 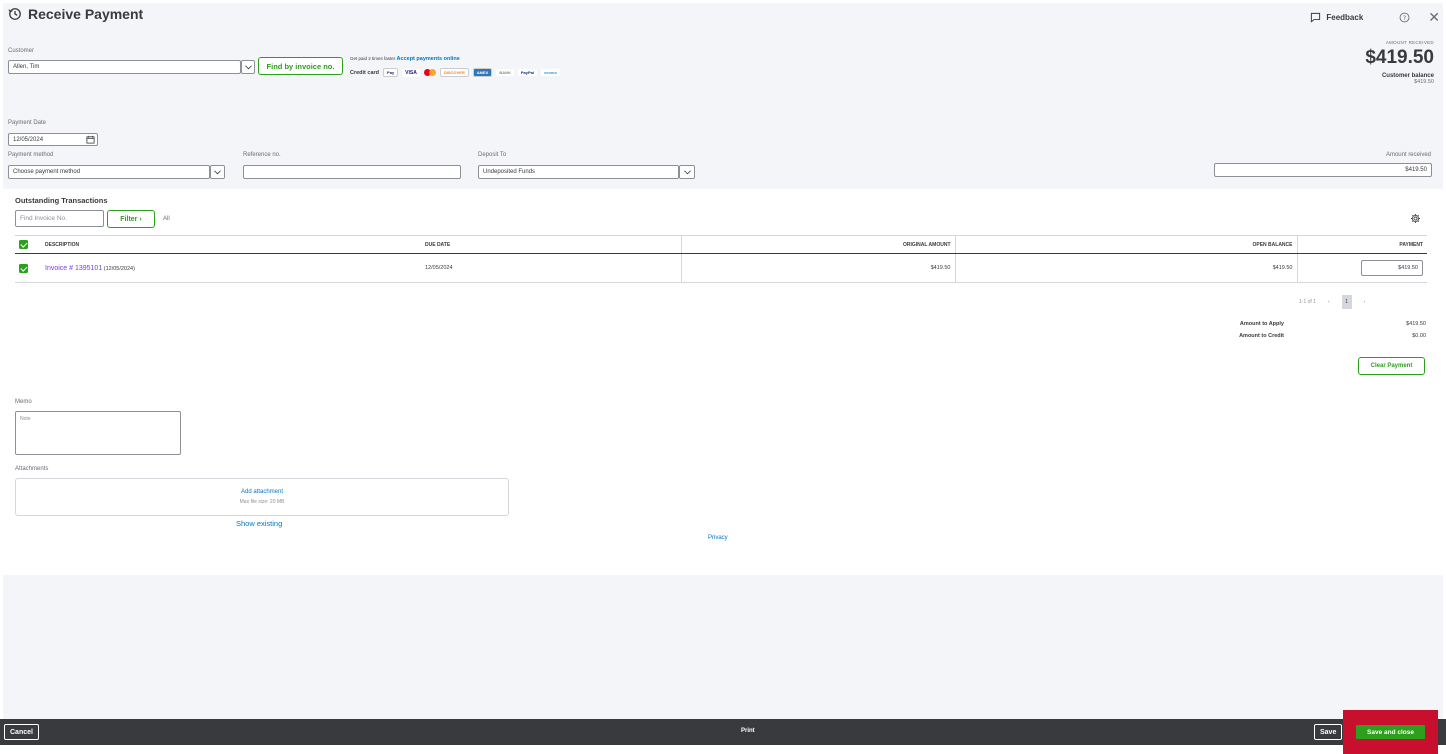 I want to click on attachment-dropzone: Add attachment Max file size: 20 MB, so click(x=262, y=497).